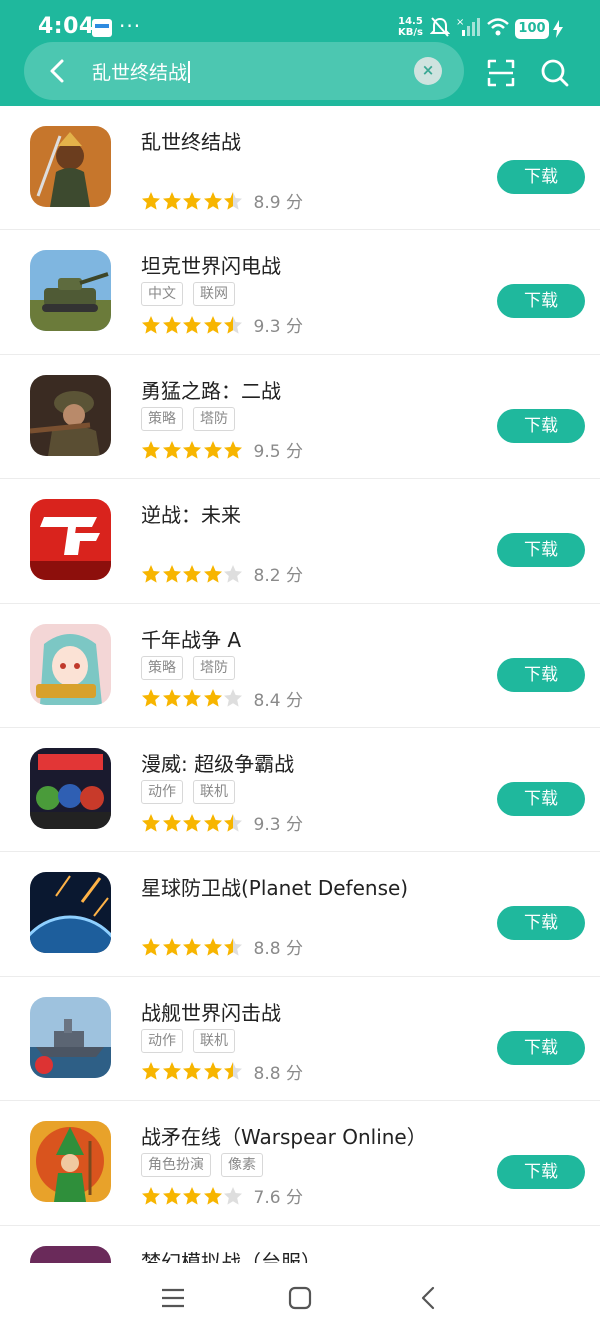  What do you see at coordinates (300, 1298) in the screenshot?
I see `home-icon` at bounding box center [300, 1298].